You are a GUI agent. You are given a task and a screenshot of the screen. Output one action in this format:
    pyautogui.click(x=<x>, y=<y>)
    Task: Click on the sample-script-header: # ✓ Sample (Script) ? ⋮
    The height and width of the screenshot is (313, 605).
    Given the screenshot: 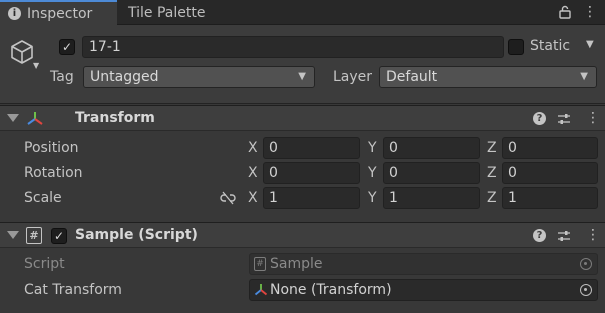 What is the action you would take?
    pyautogui.click(x=302, y=235)
    